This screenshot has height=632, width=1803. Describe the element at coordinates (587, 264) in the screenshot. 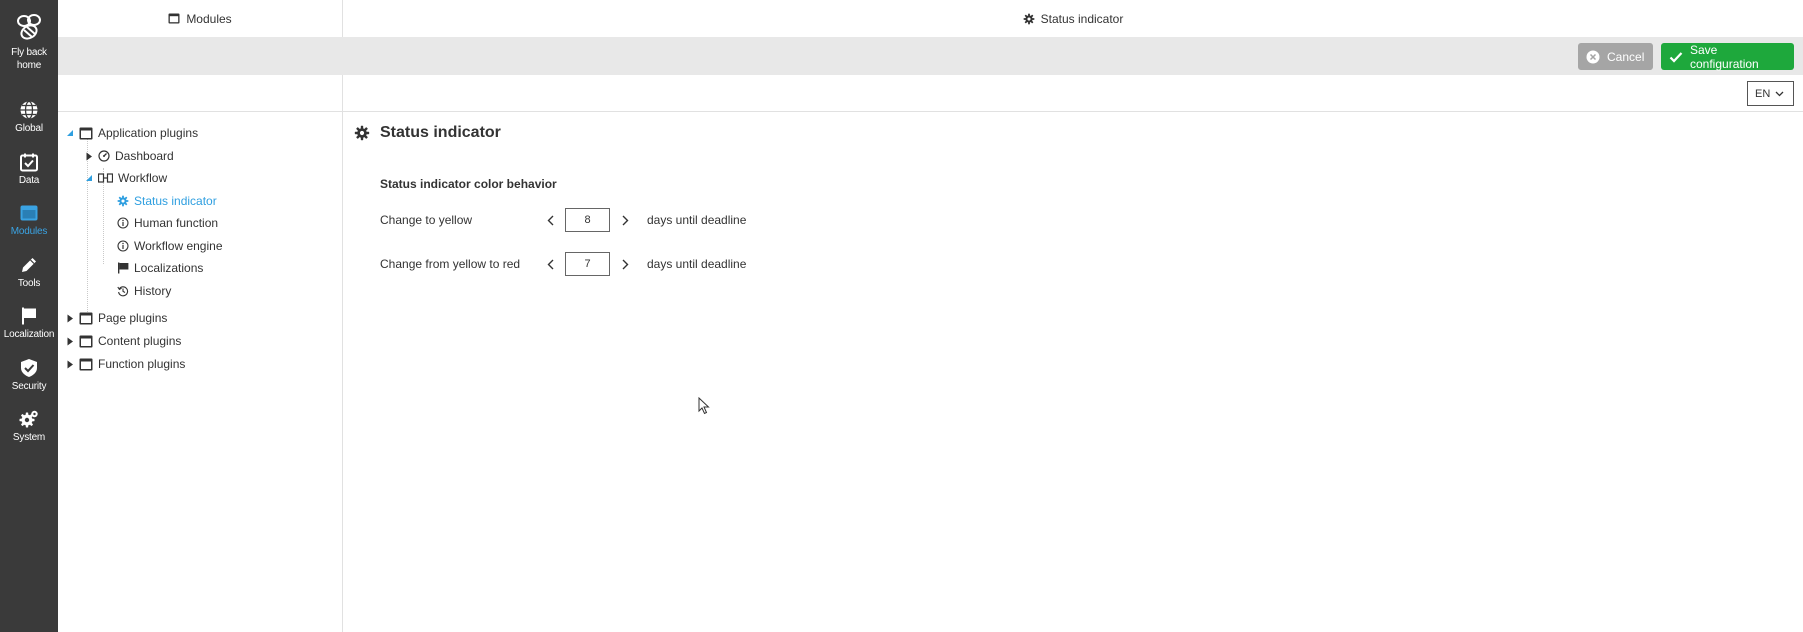

I see `red-days-input: 7` at that location.